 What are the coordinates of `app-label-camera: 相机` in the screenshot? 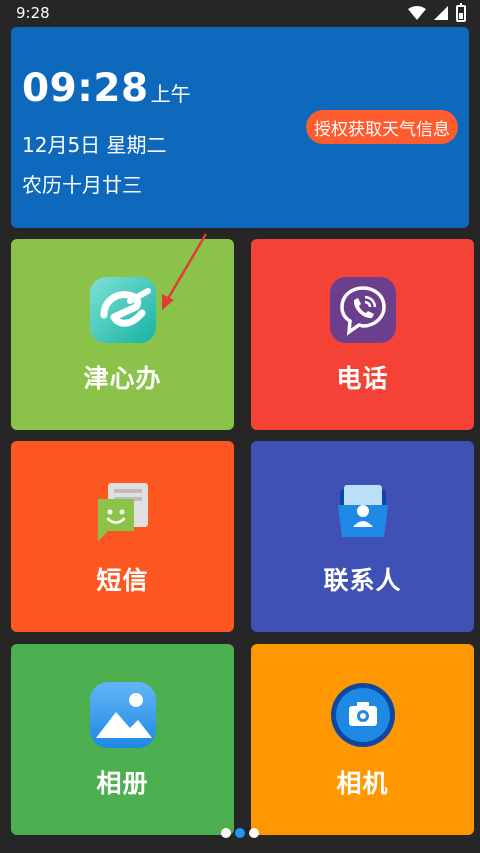 It's located at (362, 783).